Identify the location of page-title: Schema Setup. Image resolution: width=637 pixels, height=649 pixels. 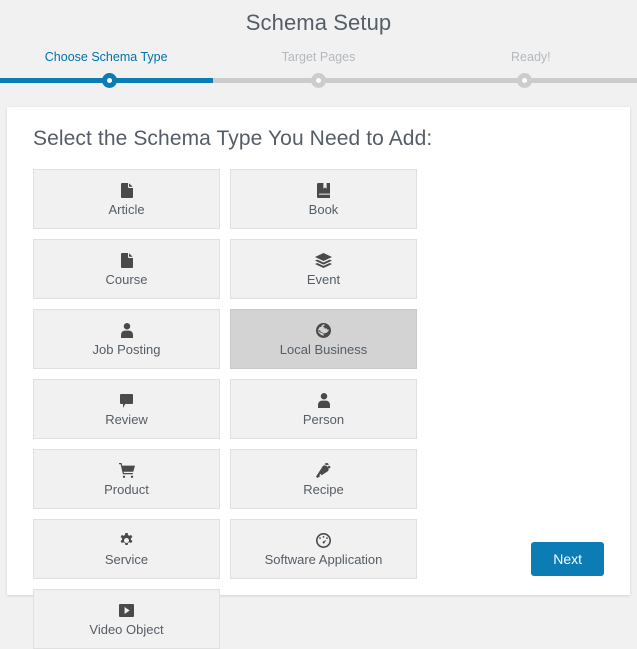
(318, 22).